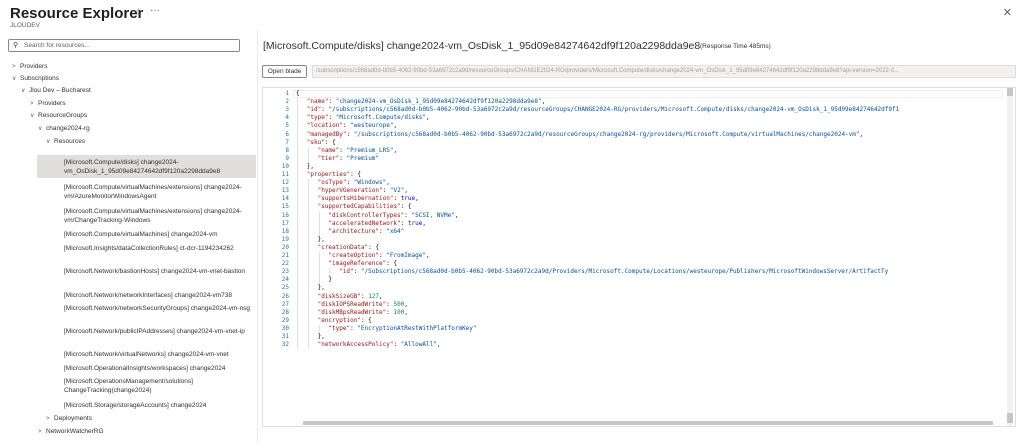 This screenshot has width=1024, height=443. What do you see at coordinates (648, 94) in the screenshot?
I see `current-line-highlight` at bounding box center [648, 94].